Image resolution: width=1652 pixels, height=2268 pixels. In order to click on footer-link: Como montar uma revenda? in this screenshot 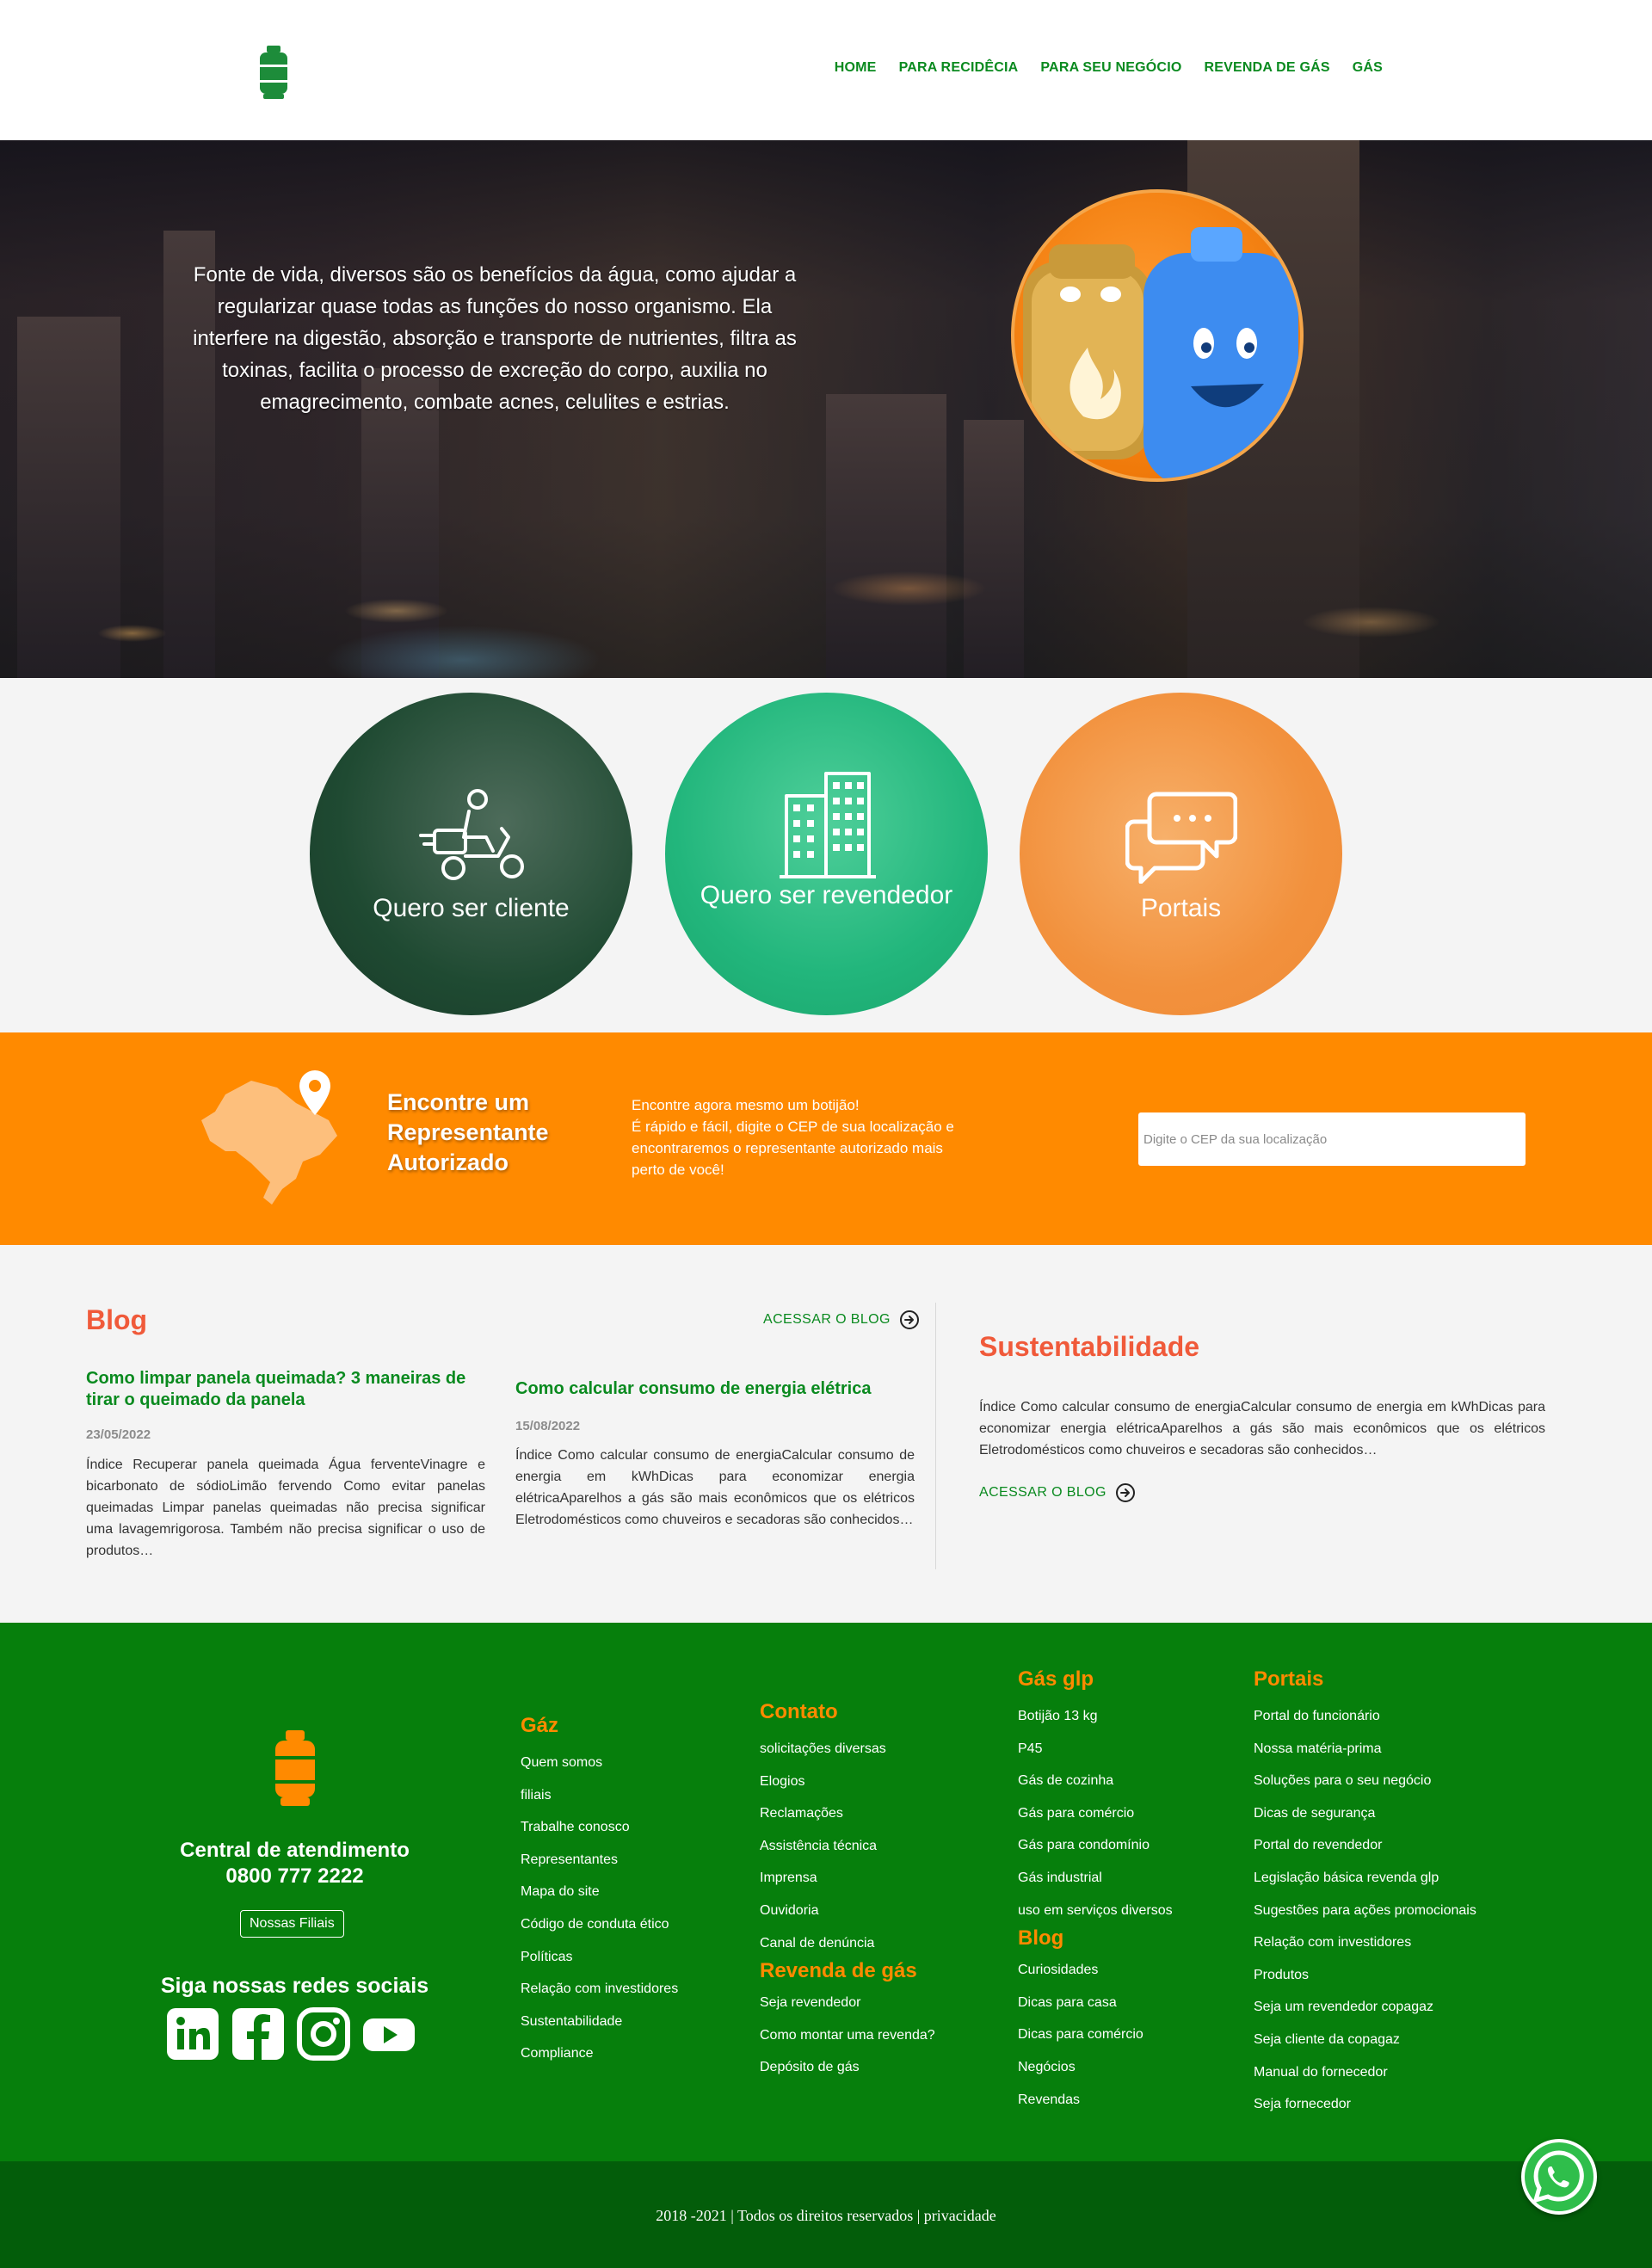, I will do `click(847, 2036)`.